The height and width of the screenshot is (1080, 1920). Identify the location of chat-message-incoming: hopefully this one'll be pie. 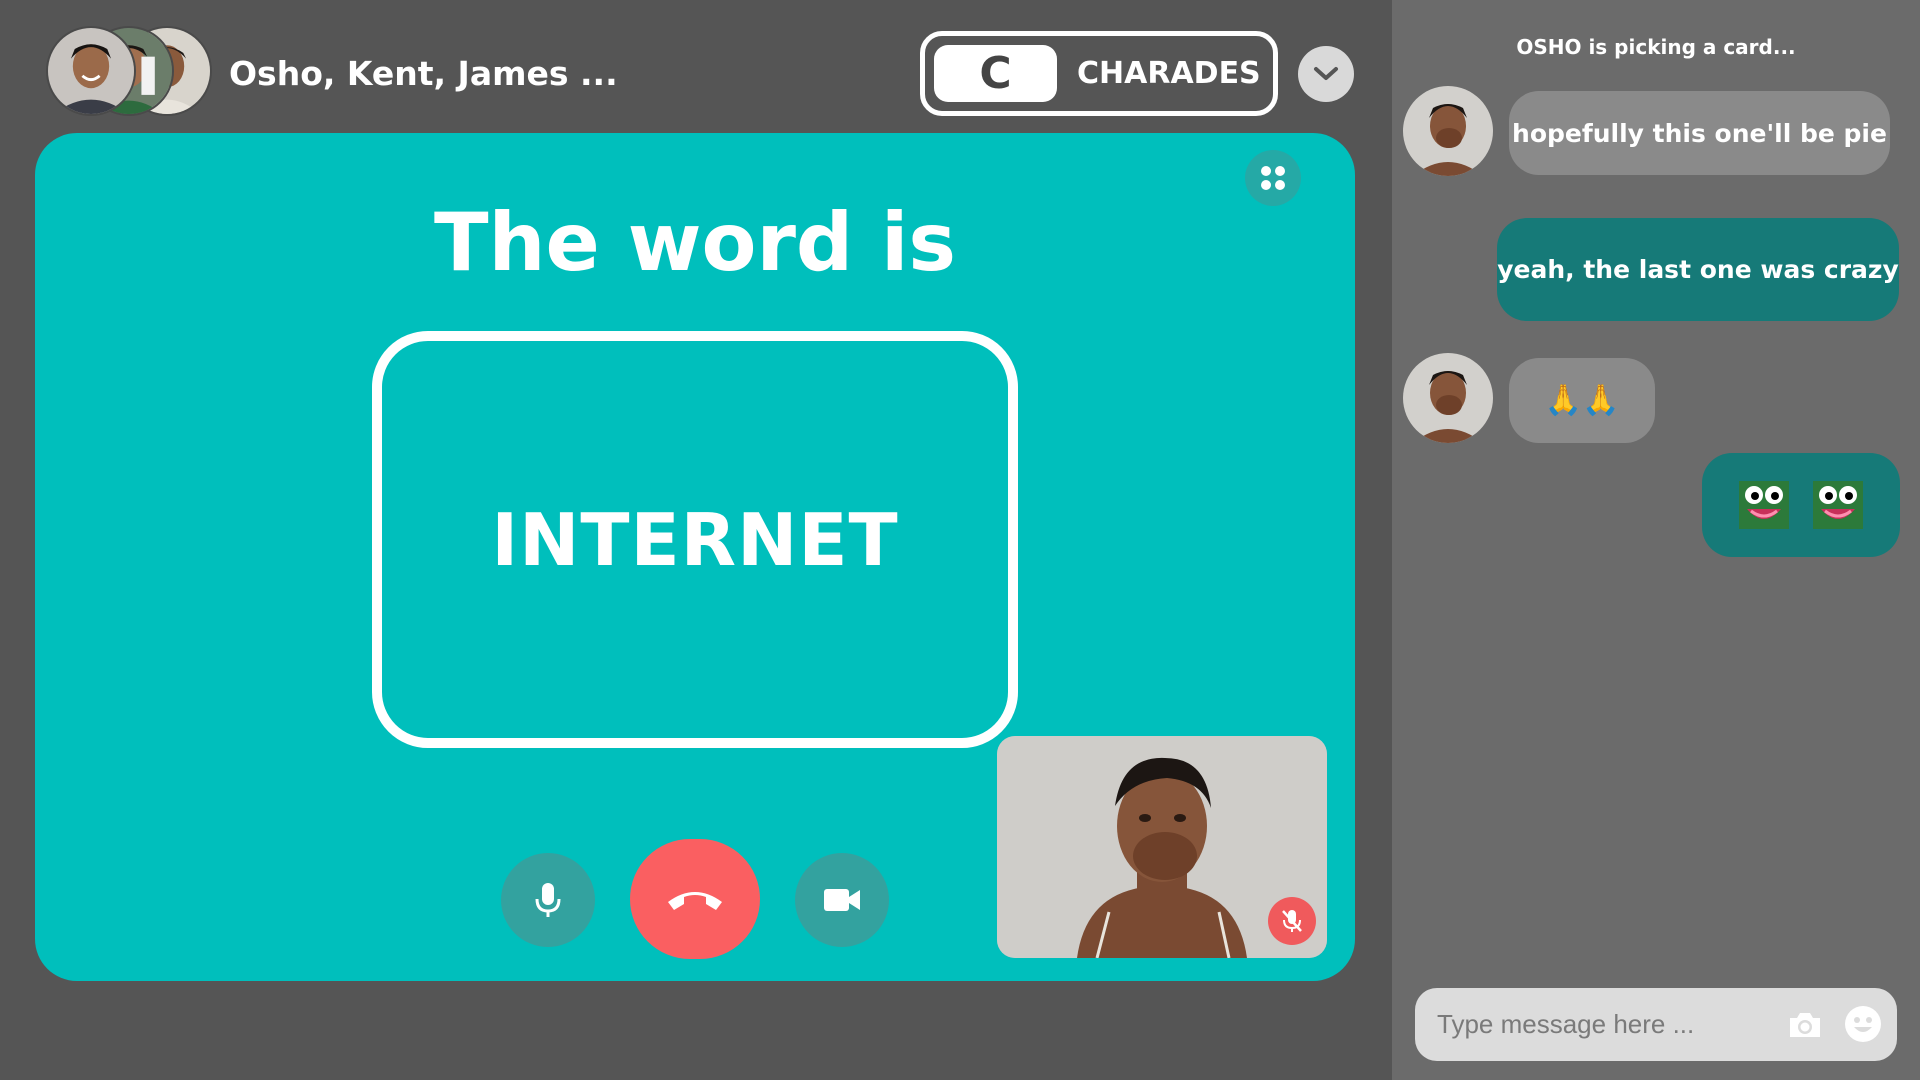
(1699, 133).